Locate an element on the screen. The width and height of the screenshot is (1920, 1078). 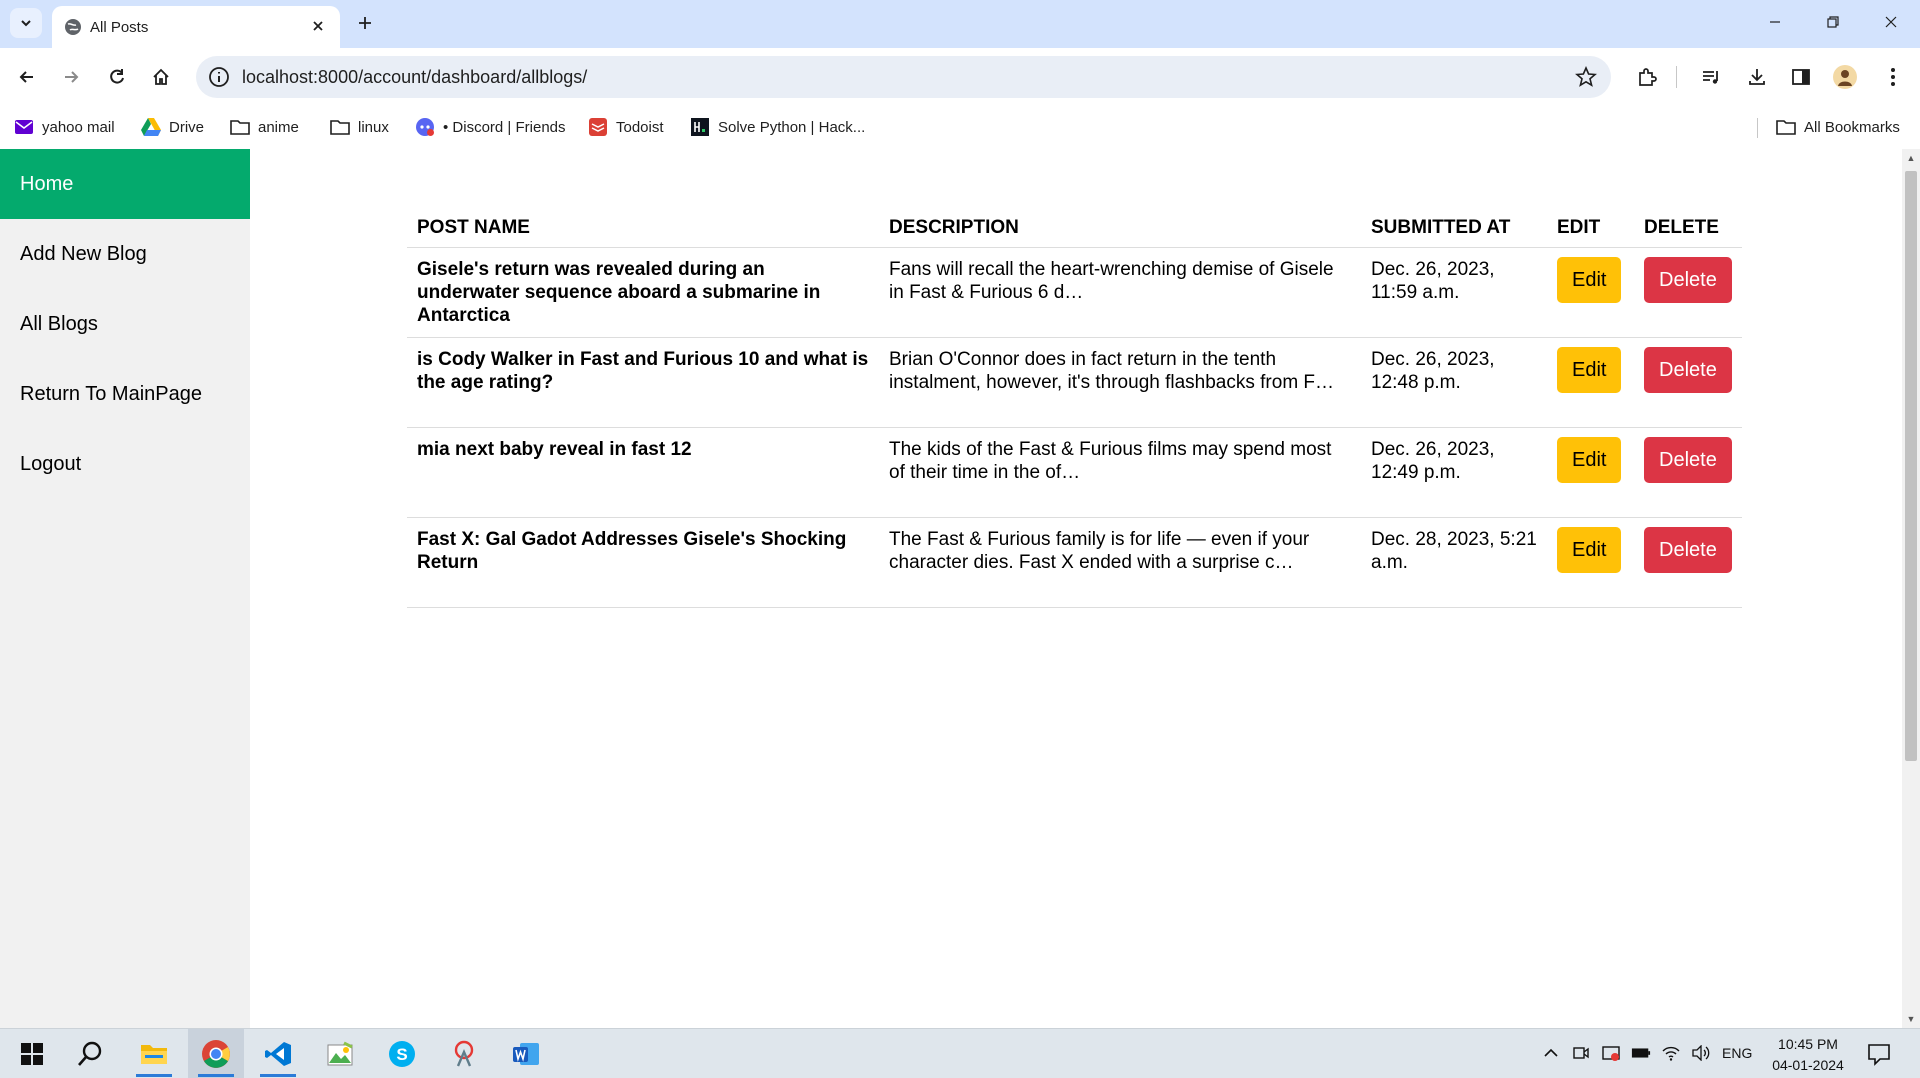
bookmark-label: linux is located at coordinates (373, 127).